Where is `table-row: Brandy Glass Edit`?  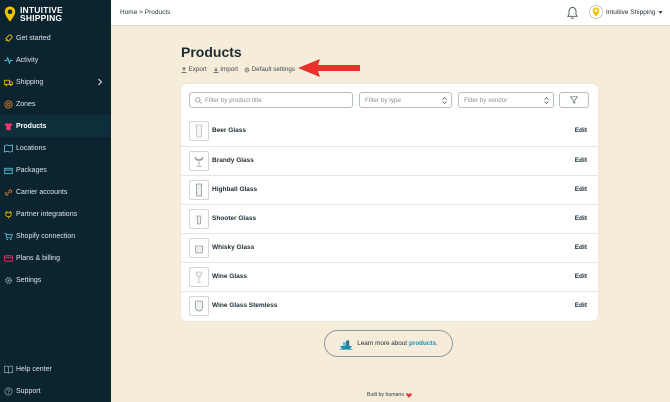
table-row: Brandy Glass Edit is located at coordinates (389, 160).